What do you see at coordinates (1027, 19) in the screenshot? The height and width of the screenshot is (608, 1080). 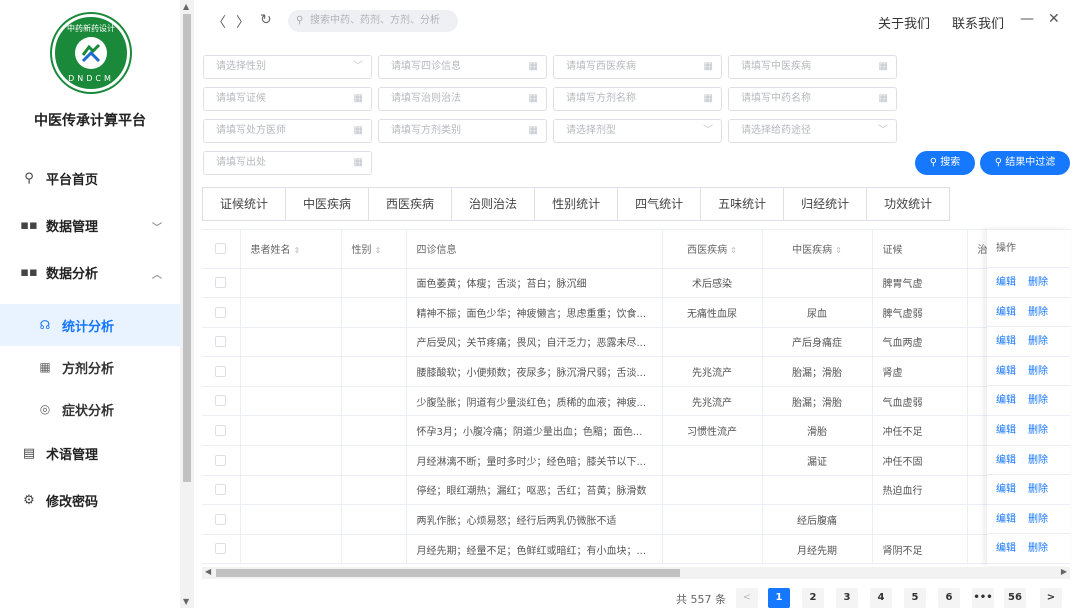 I see `minimize-button: —` at bounding box center [1027, 19].